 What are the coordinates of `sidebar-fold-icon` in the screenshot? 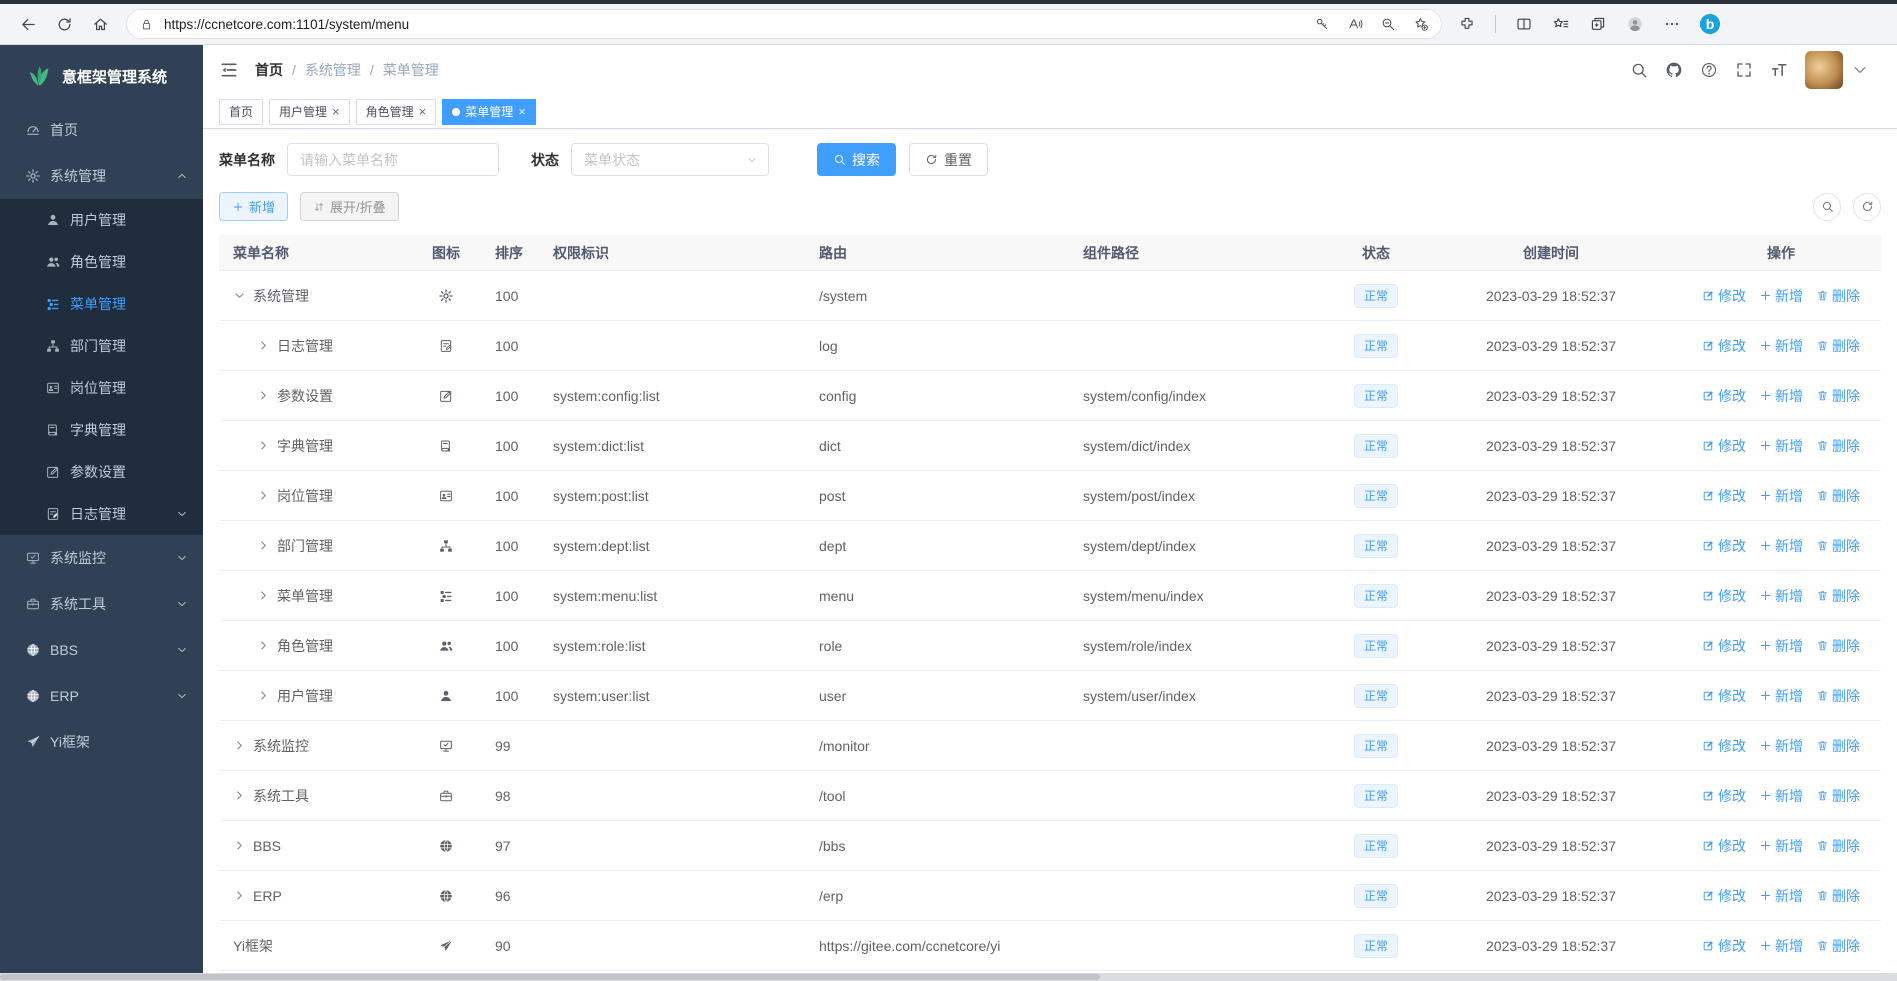 It's located at (229, 70).